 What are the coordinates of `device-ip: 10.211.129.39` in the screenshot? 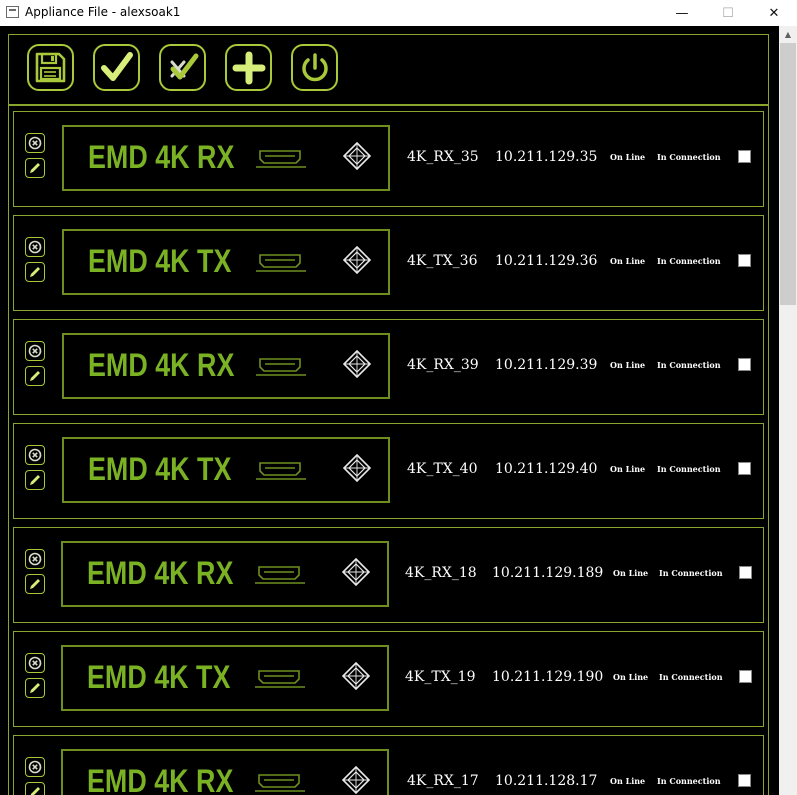 It's located at (546, 365).